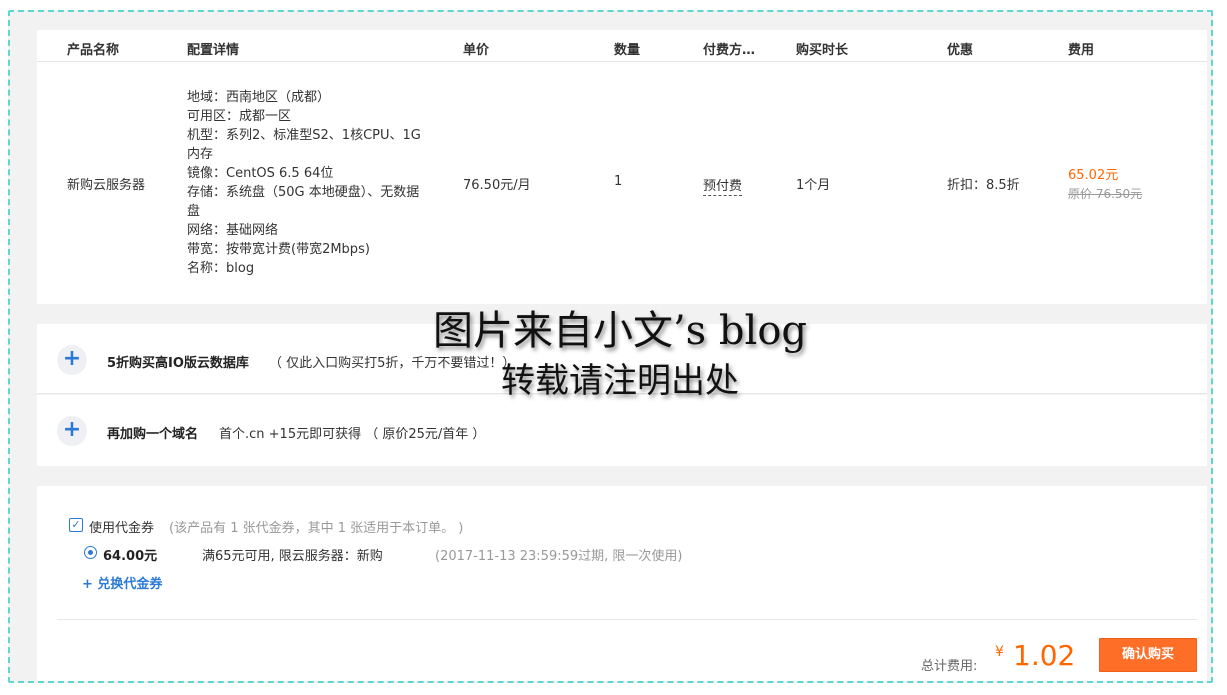 This screenshot has height=695, width=1227. I want to click on config-line: 盘, so click(194, 211).